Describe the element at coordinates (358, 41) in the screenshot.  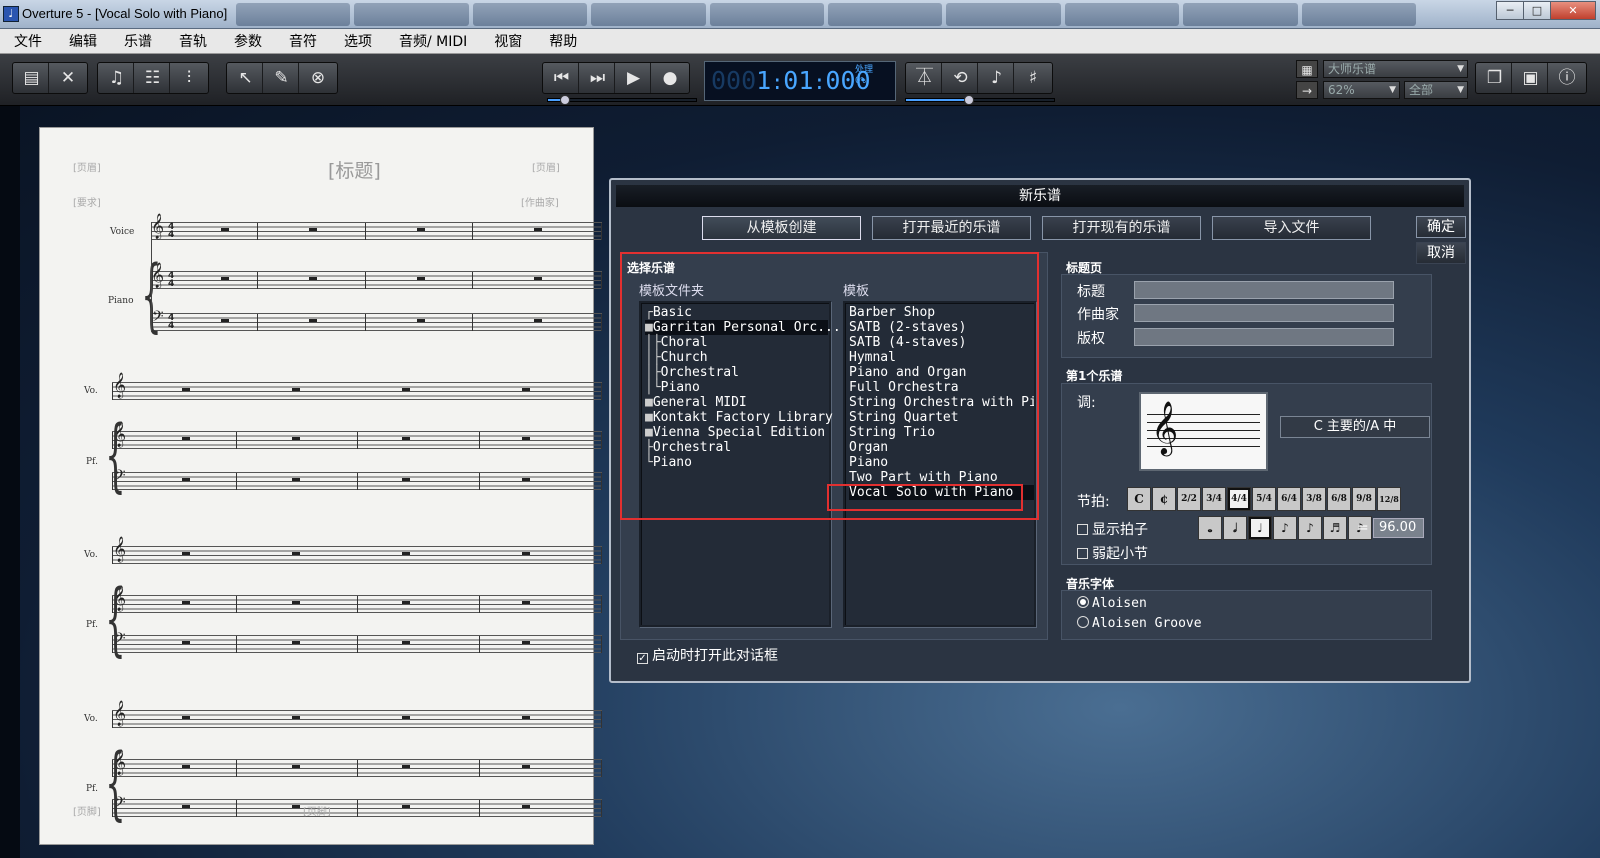
I see `menu-options: 选项` at that location.